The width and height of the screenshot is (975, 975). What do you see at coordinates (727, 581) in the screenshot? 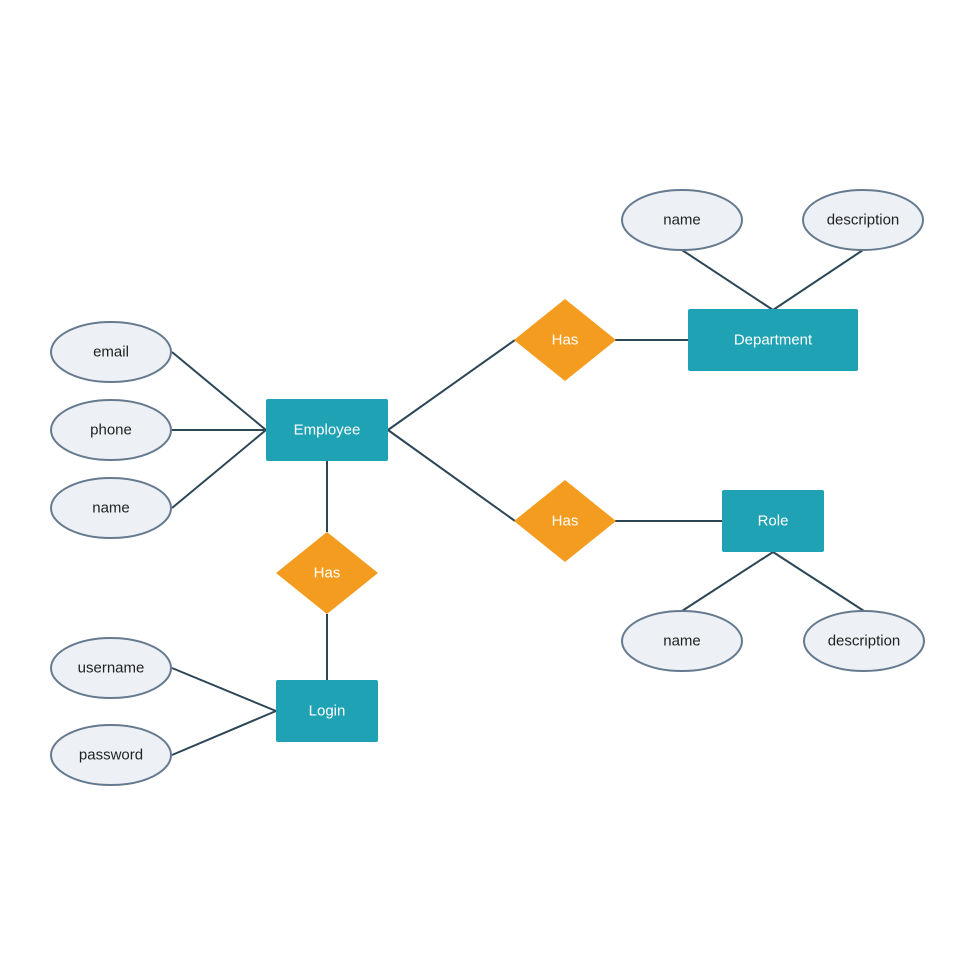
I see `connector-role_name` at bounding box center [727, 581].